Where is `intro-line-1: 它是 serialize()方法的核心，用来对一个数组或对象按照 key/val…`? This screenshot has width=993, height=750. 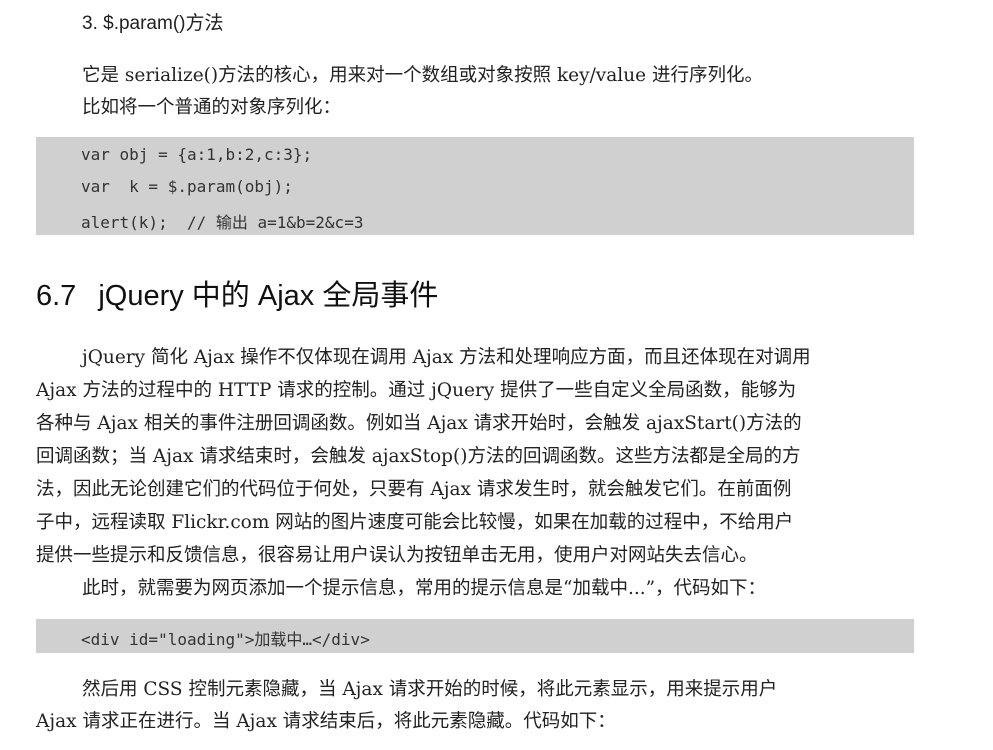 intro-line-1: 它是 serialize()方法的核心，用来对一个数组或对象按照 key/val… is located at coordinates (422, 75).